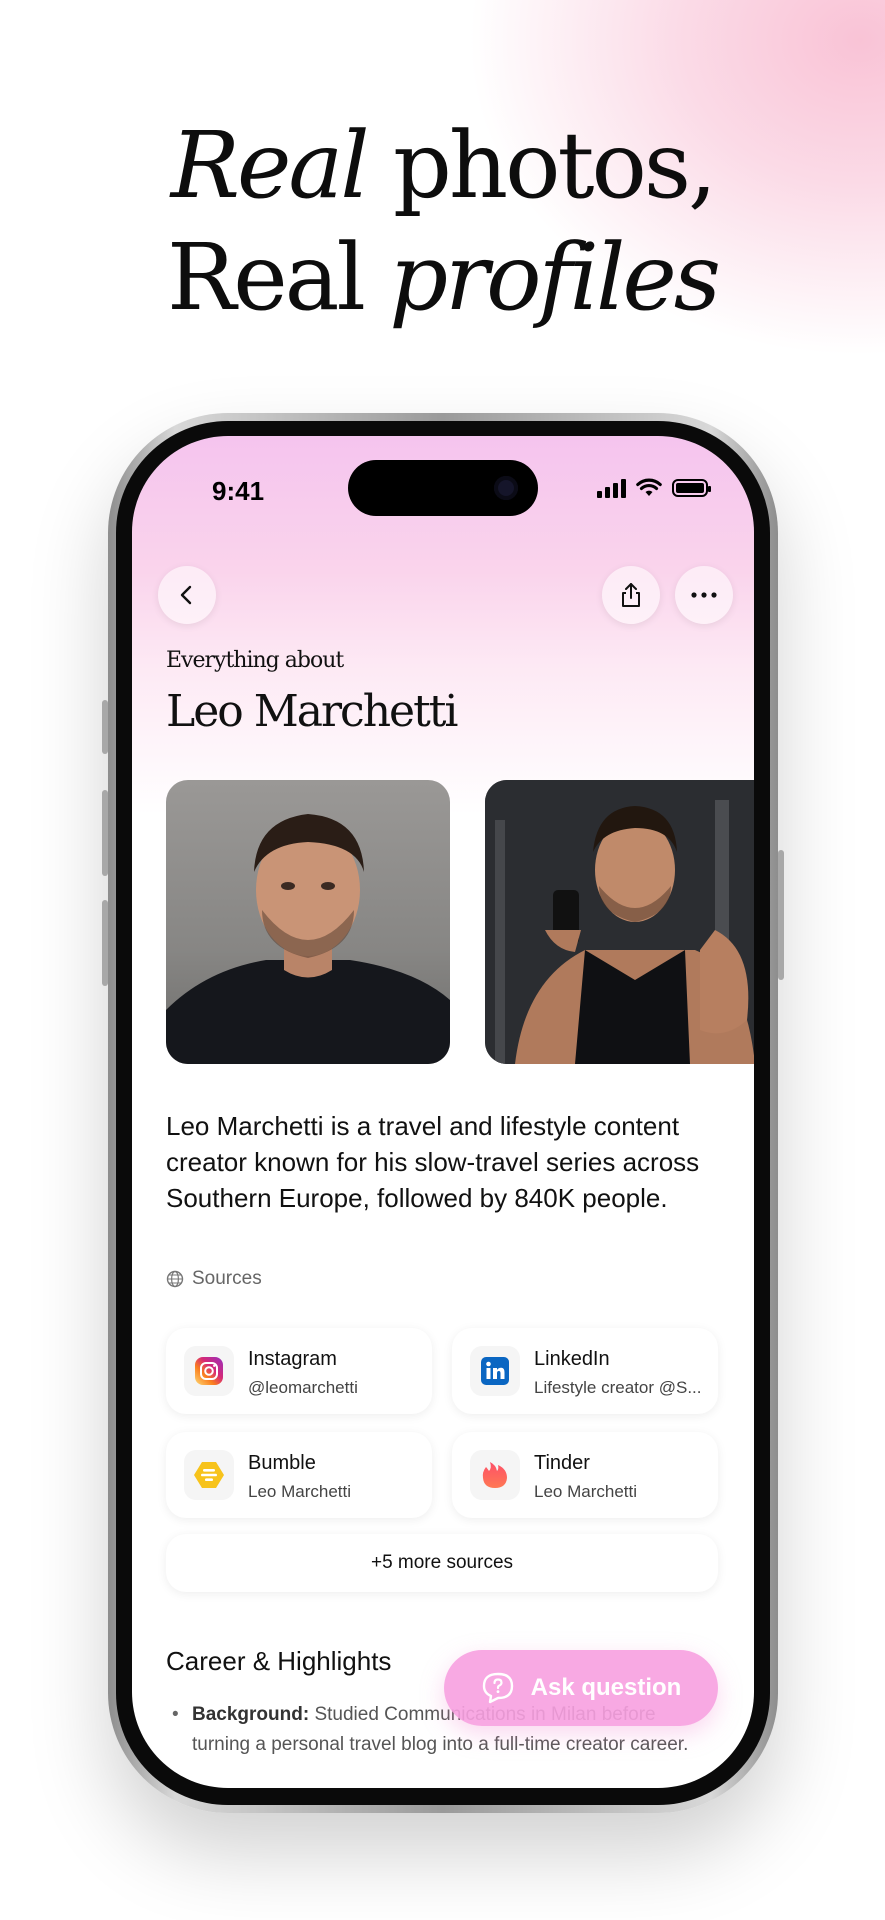  What do you see at coordinates (292, 1359) in the screenshot?
I see `source-name: Instagram` at bounding box center [292, 1359].